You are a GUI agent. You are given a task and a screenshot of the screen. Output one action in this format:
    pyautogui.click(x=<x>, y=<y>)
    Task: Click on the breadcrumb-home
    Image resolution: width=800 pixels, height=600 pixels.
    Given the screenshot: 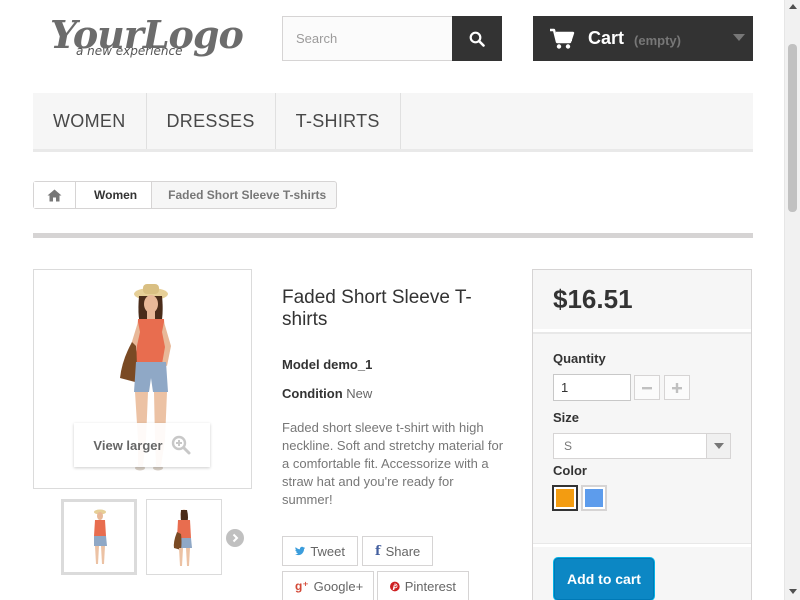 What is the action you would take?
    pyautogui.click(x=55, y=195)
    